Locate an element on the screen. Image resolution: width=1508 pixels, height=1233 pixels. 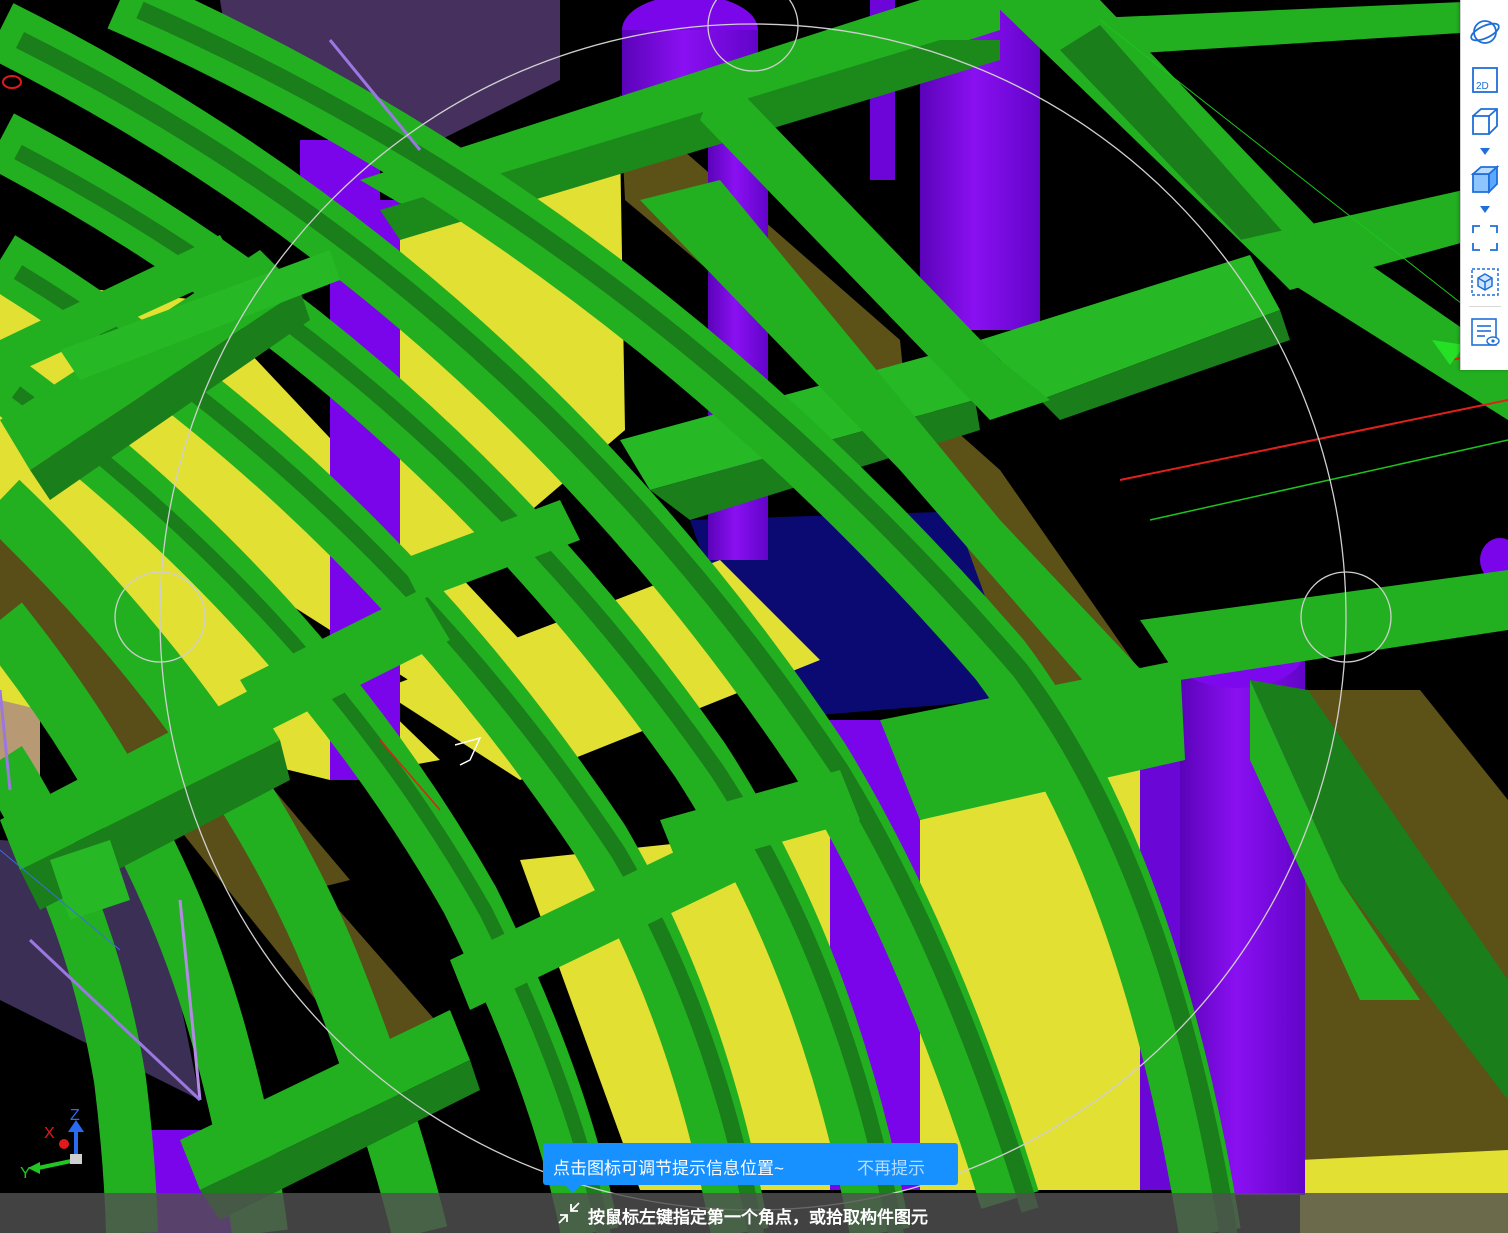
select-3d-button is located at coordinates (1485, 282).